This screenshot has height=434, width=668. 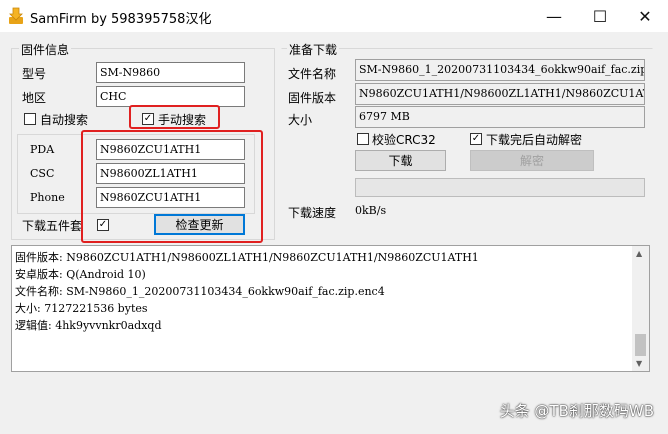 What do you see at coordinates (500, 117) in the screenshot?
I see `size-field: 6797 MB` at bounding box center [500, 117].